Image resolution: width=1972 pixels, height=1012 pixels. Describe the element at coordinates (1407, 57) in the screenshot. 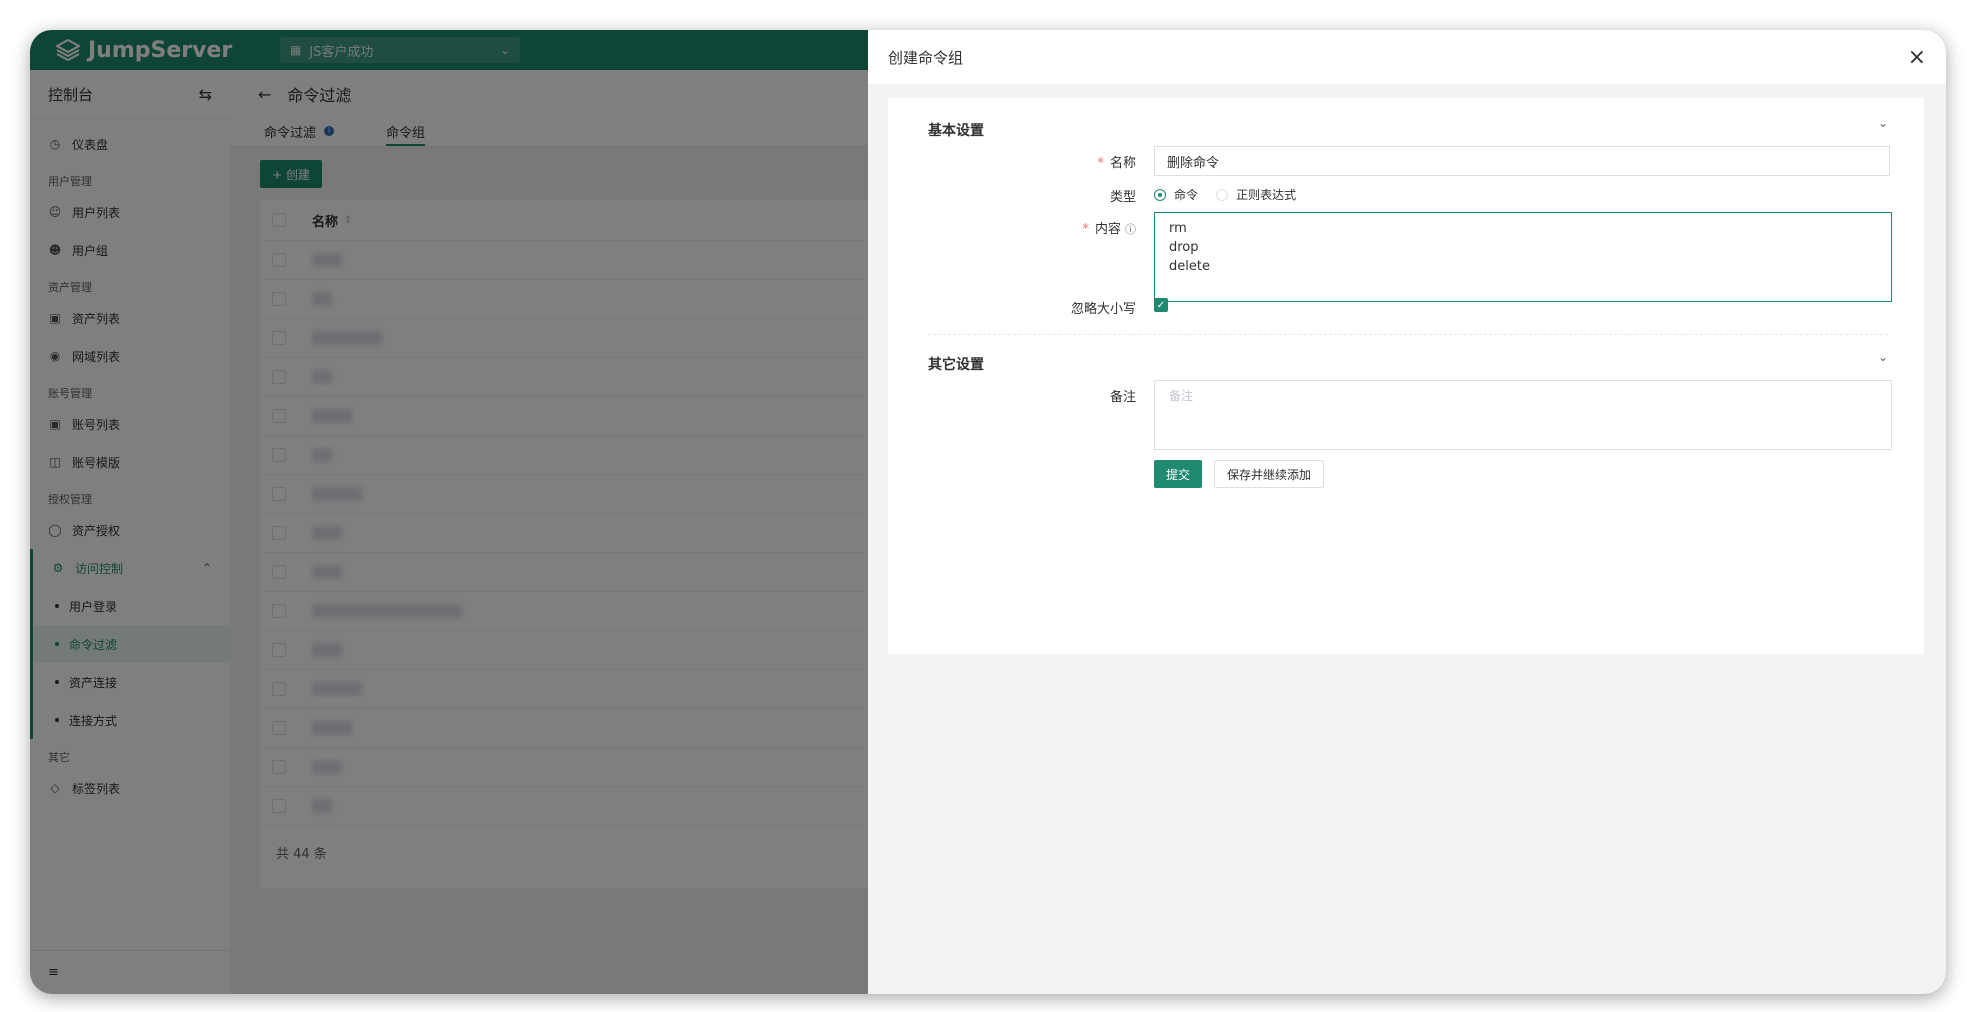

I see `drawer-header: 创建命令组 ×` at that location.